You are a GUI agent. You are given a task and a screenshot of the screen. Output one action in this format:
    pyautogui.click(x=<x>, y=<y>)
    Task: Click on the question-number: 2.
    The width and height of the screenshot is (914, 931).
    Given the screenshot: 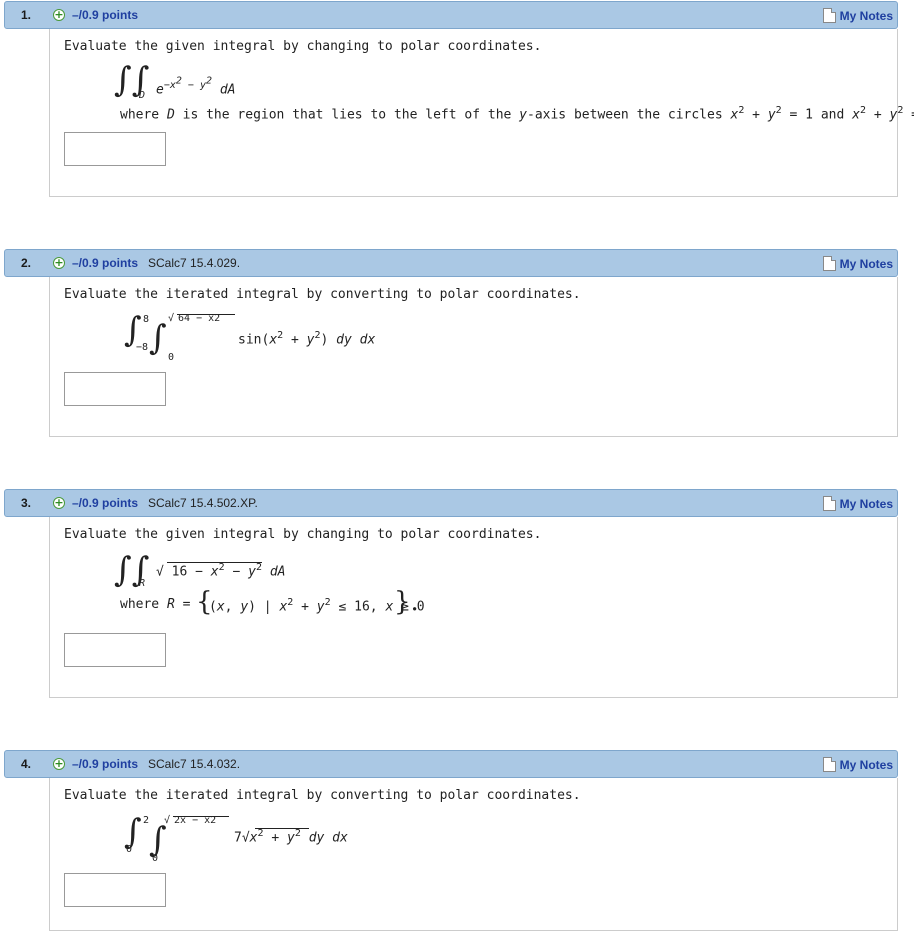 What is the action you would take?
    pyautogui.click(x=26, y=263)
    